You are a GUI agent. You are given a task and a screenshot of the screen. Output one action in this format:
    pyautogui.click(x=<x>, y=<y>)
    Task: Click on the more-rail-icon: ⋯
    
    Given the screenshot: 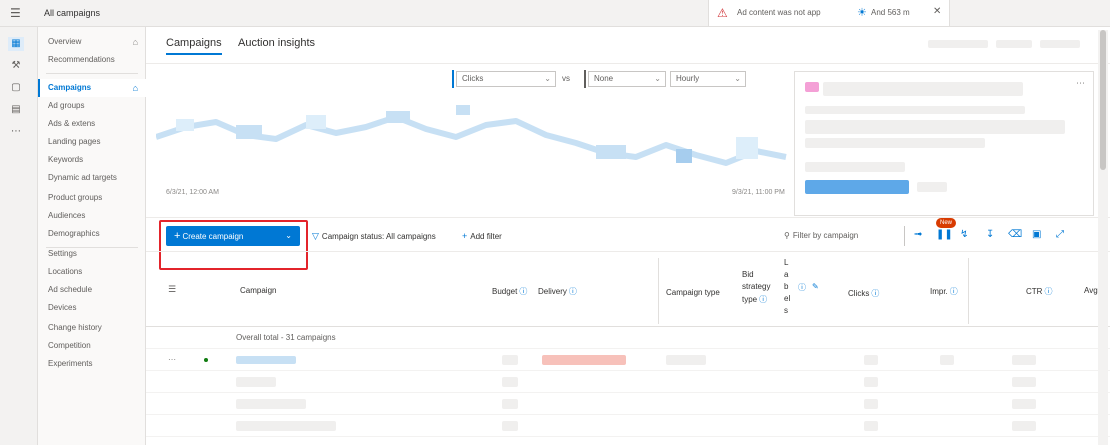 What is the action you would take?
    pyautogui.click(x=16, y=132)
    